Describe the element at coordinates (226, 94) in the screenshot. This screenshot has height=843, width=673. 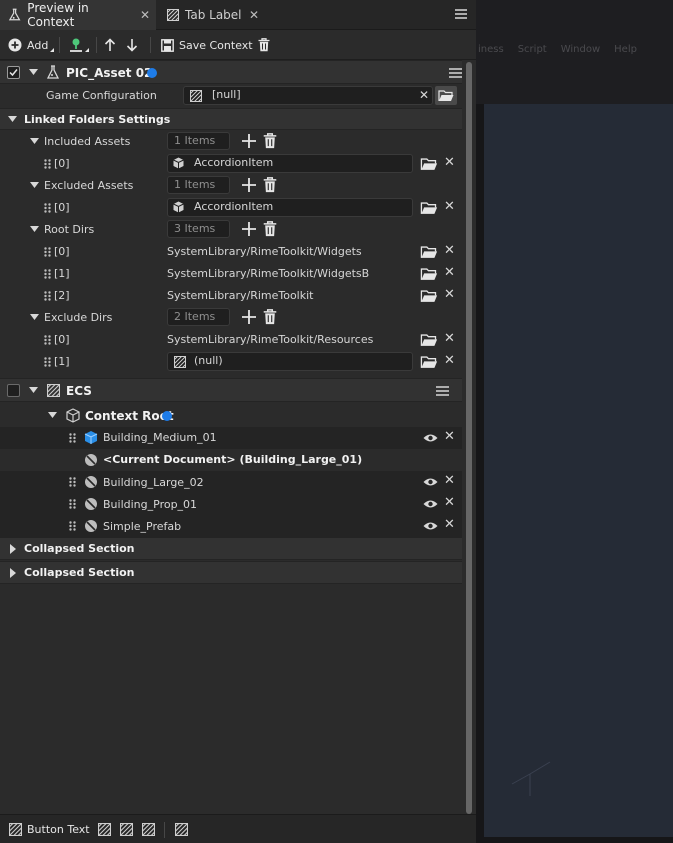
I see `game-configuration-value: [null]` at that location.